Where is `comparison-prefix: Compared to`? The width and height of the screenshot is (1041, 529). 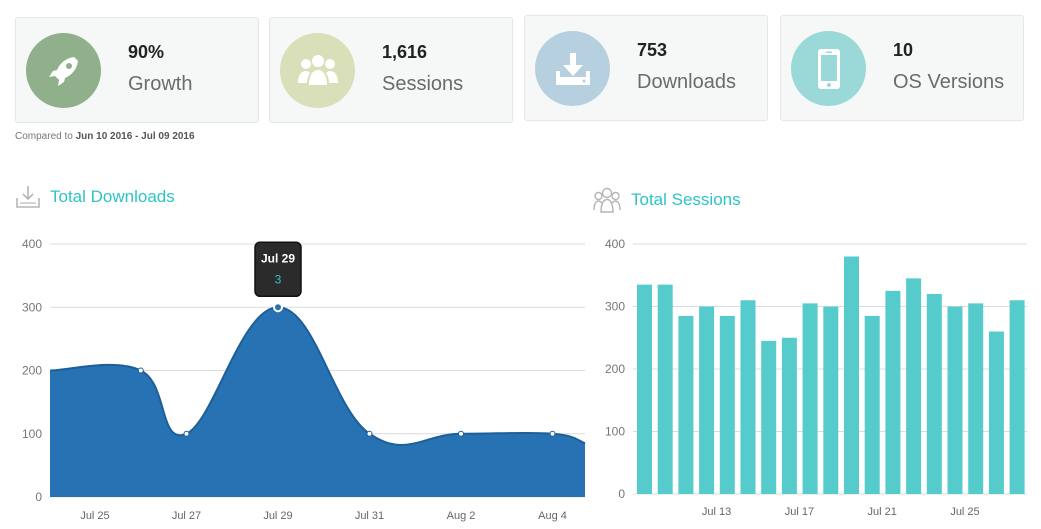
comparison-prefix: Compared to is located at coordinates (45, 136).